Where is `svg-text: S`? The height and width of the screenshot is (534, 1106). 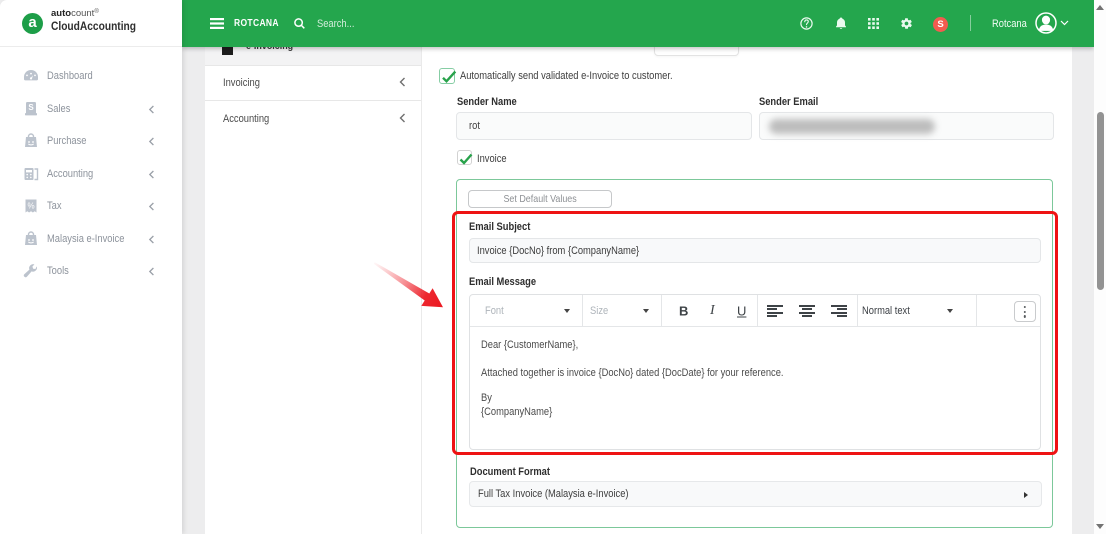 svg-text: S is located at coordinates (31, 107).